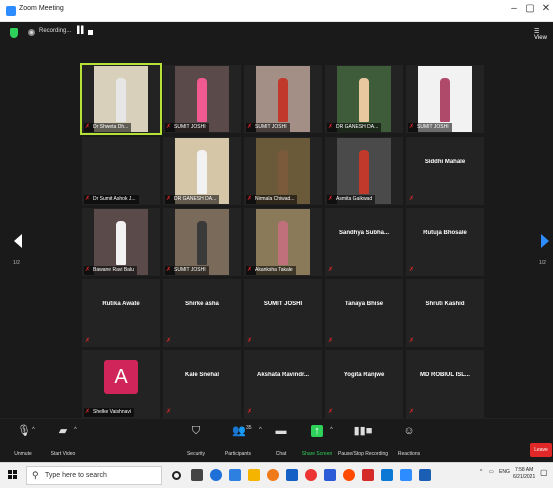 The height and width of the screenshot is (488, 553). I want to click on chat-label: Chat, so click(281, 454).